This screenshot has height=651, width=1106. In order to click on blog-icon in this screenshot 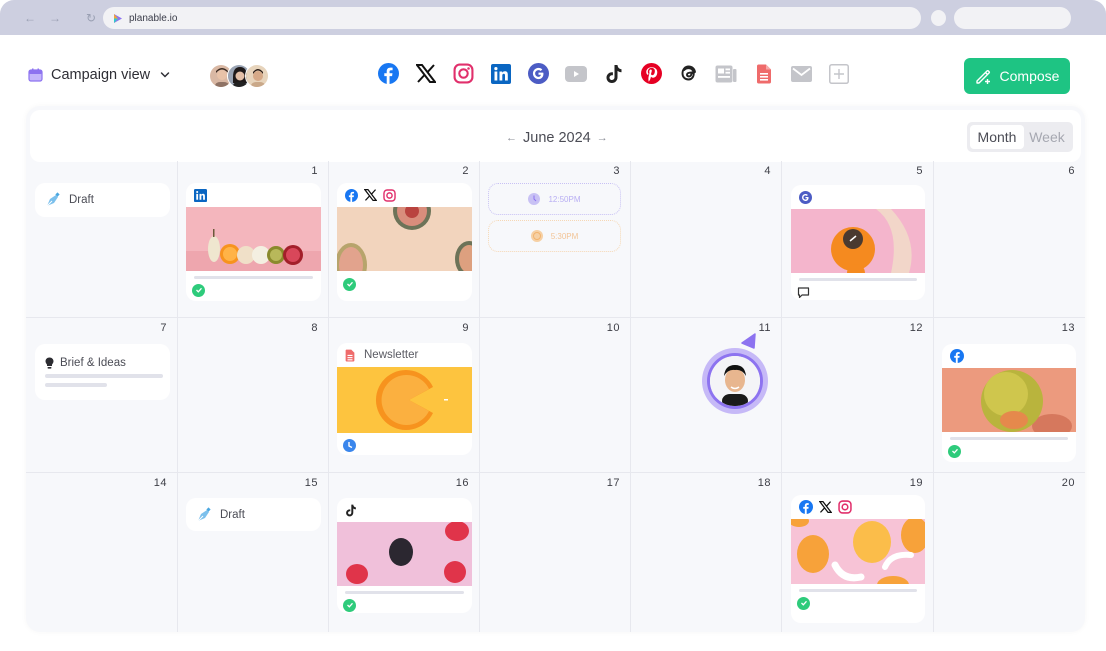, I will do `click(726, 73)`.